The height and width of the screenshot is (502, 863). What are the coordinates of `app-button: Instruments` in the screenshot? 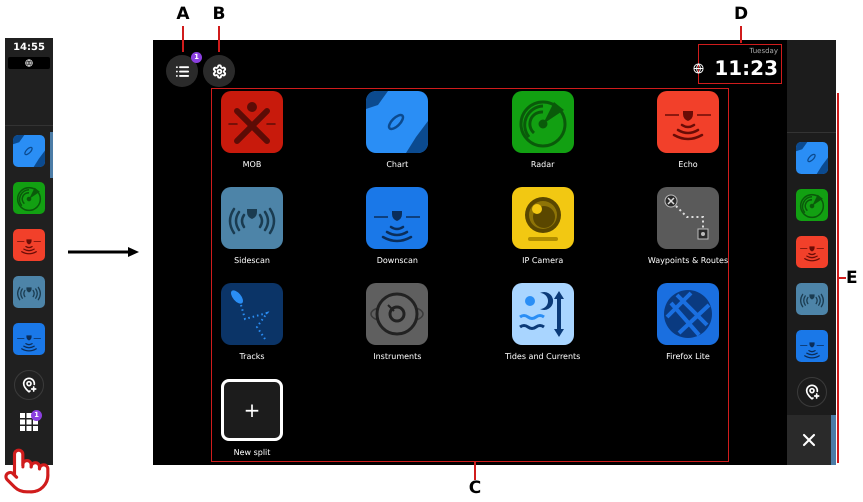 It's located at (397, 322).